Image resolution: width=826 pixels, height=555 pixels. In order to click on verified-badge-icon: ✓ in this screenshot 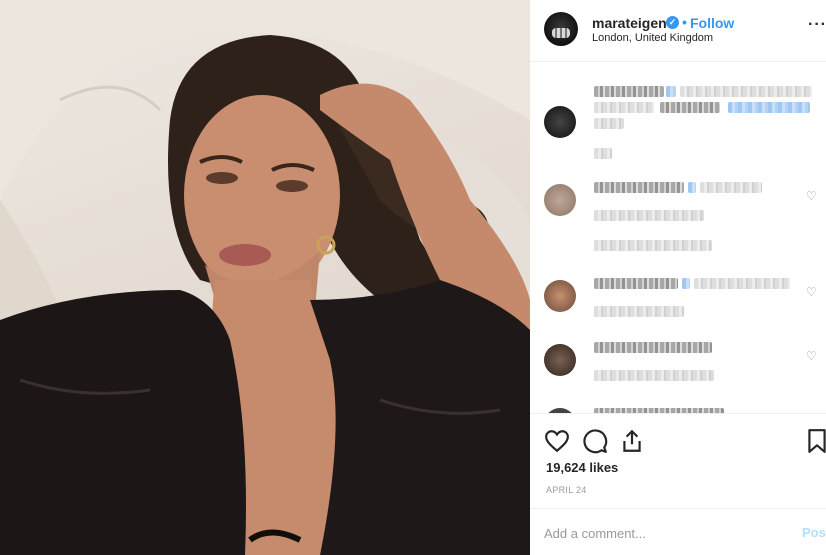, I will do `click(672, 22)`.